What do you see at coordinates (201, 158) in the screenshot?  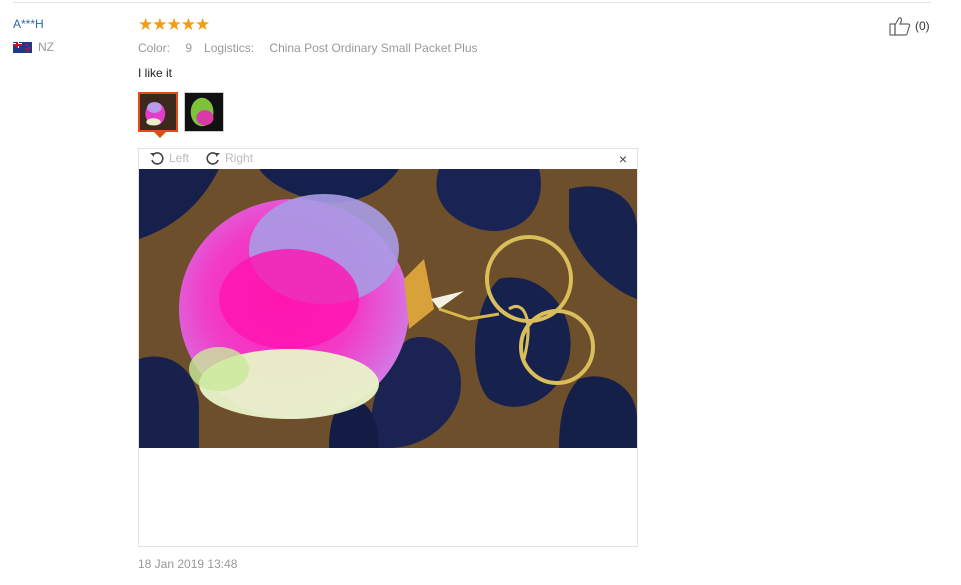 I see `viewer-toolbar: Left Right` at bounding box center [201, 158].